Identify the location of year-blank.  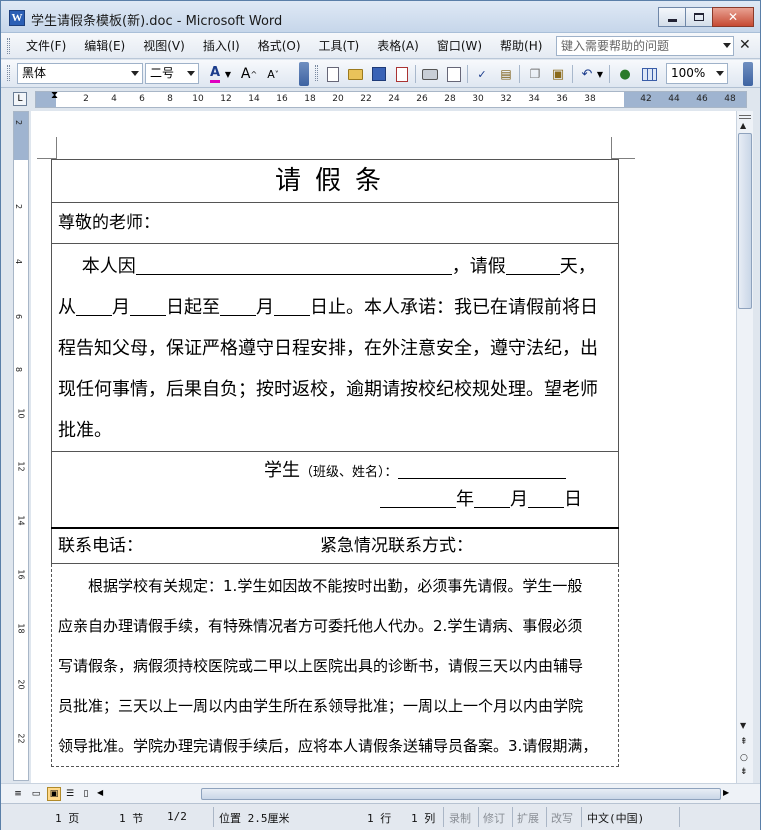
(418, 497).